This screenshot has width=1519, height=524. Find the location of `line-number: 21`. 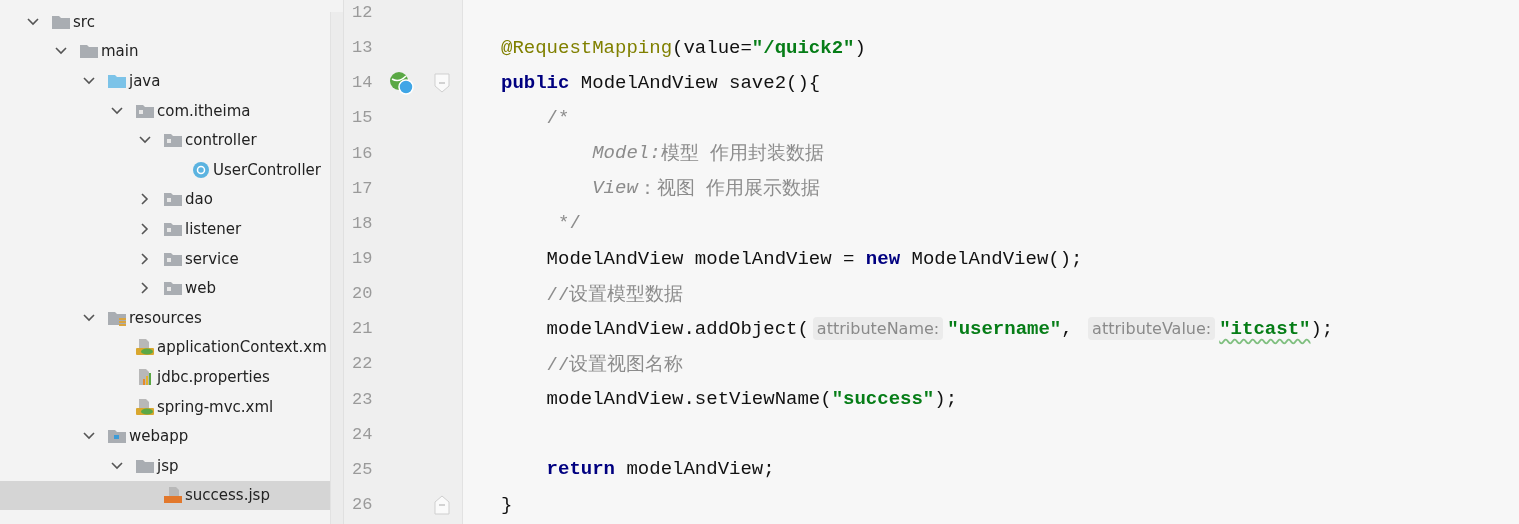

line-number: 21 is located at coordinates (363, 329).